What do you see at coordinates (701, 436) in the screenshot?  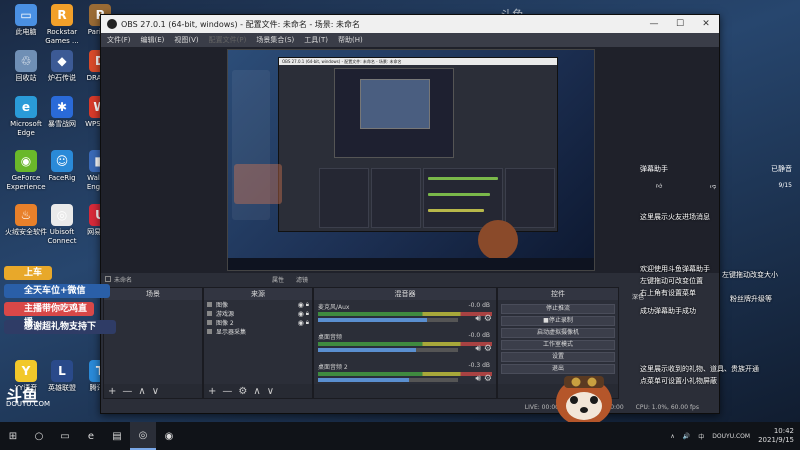 I see `ime-icon: 中` at bounding box center [701, 436].